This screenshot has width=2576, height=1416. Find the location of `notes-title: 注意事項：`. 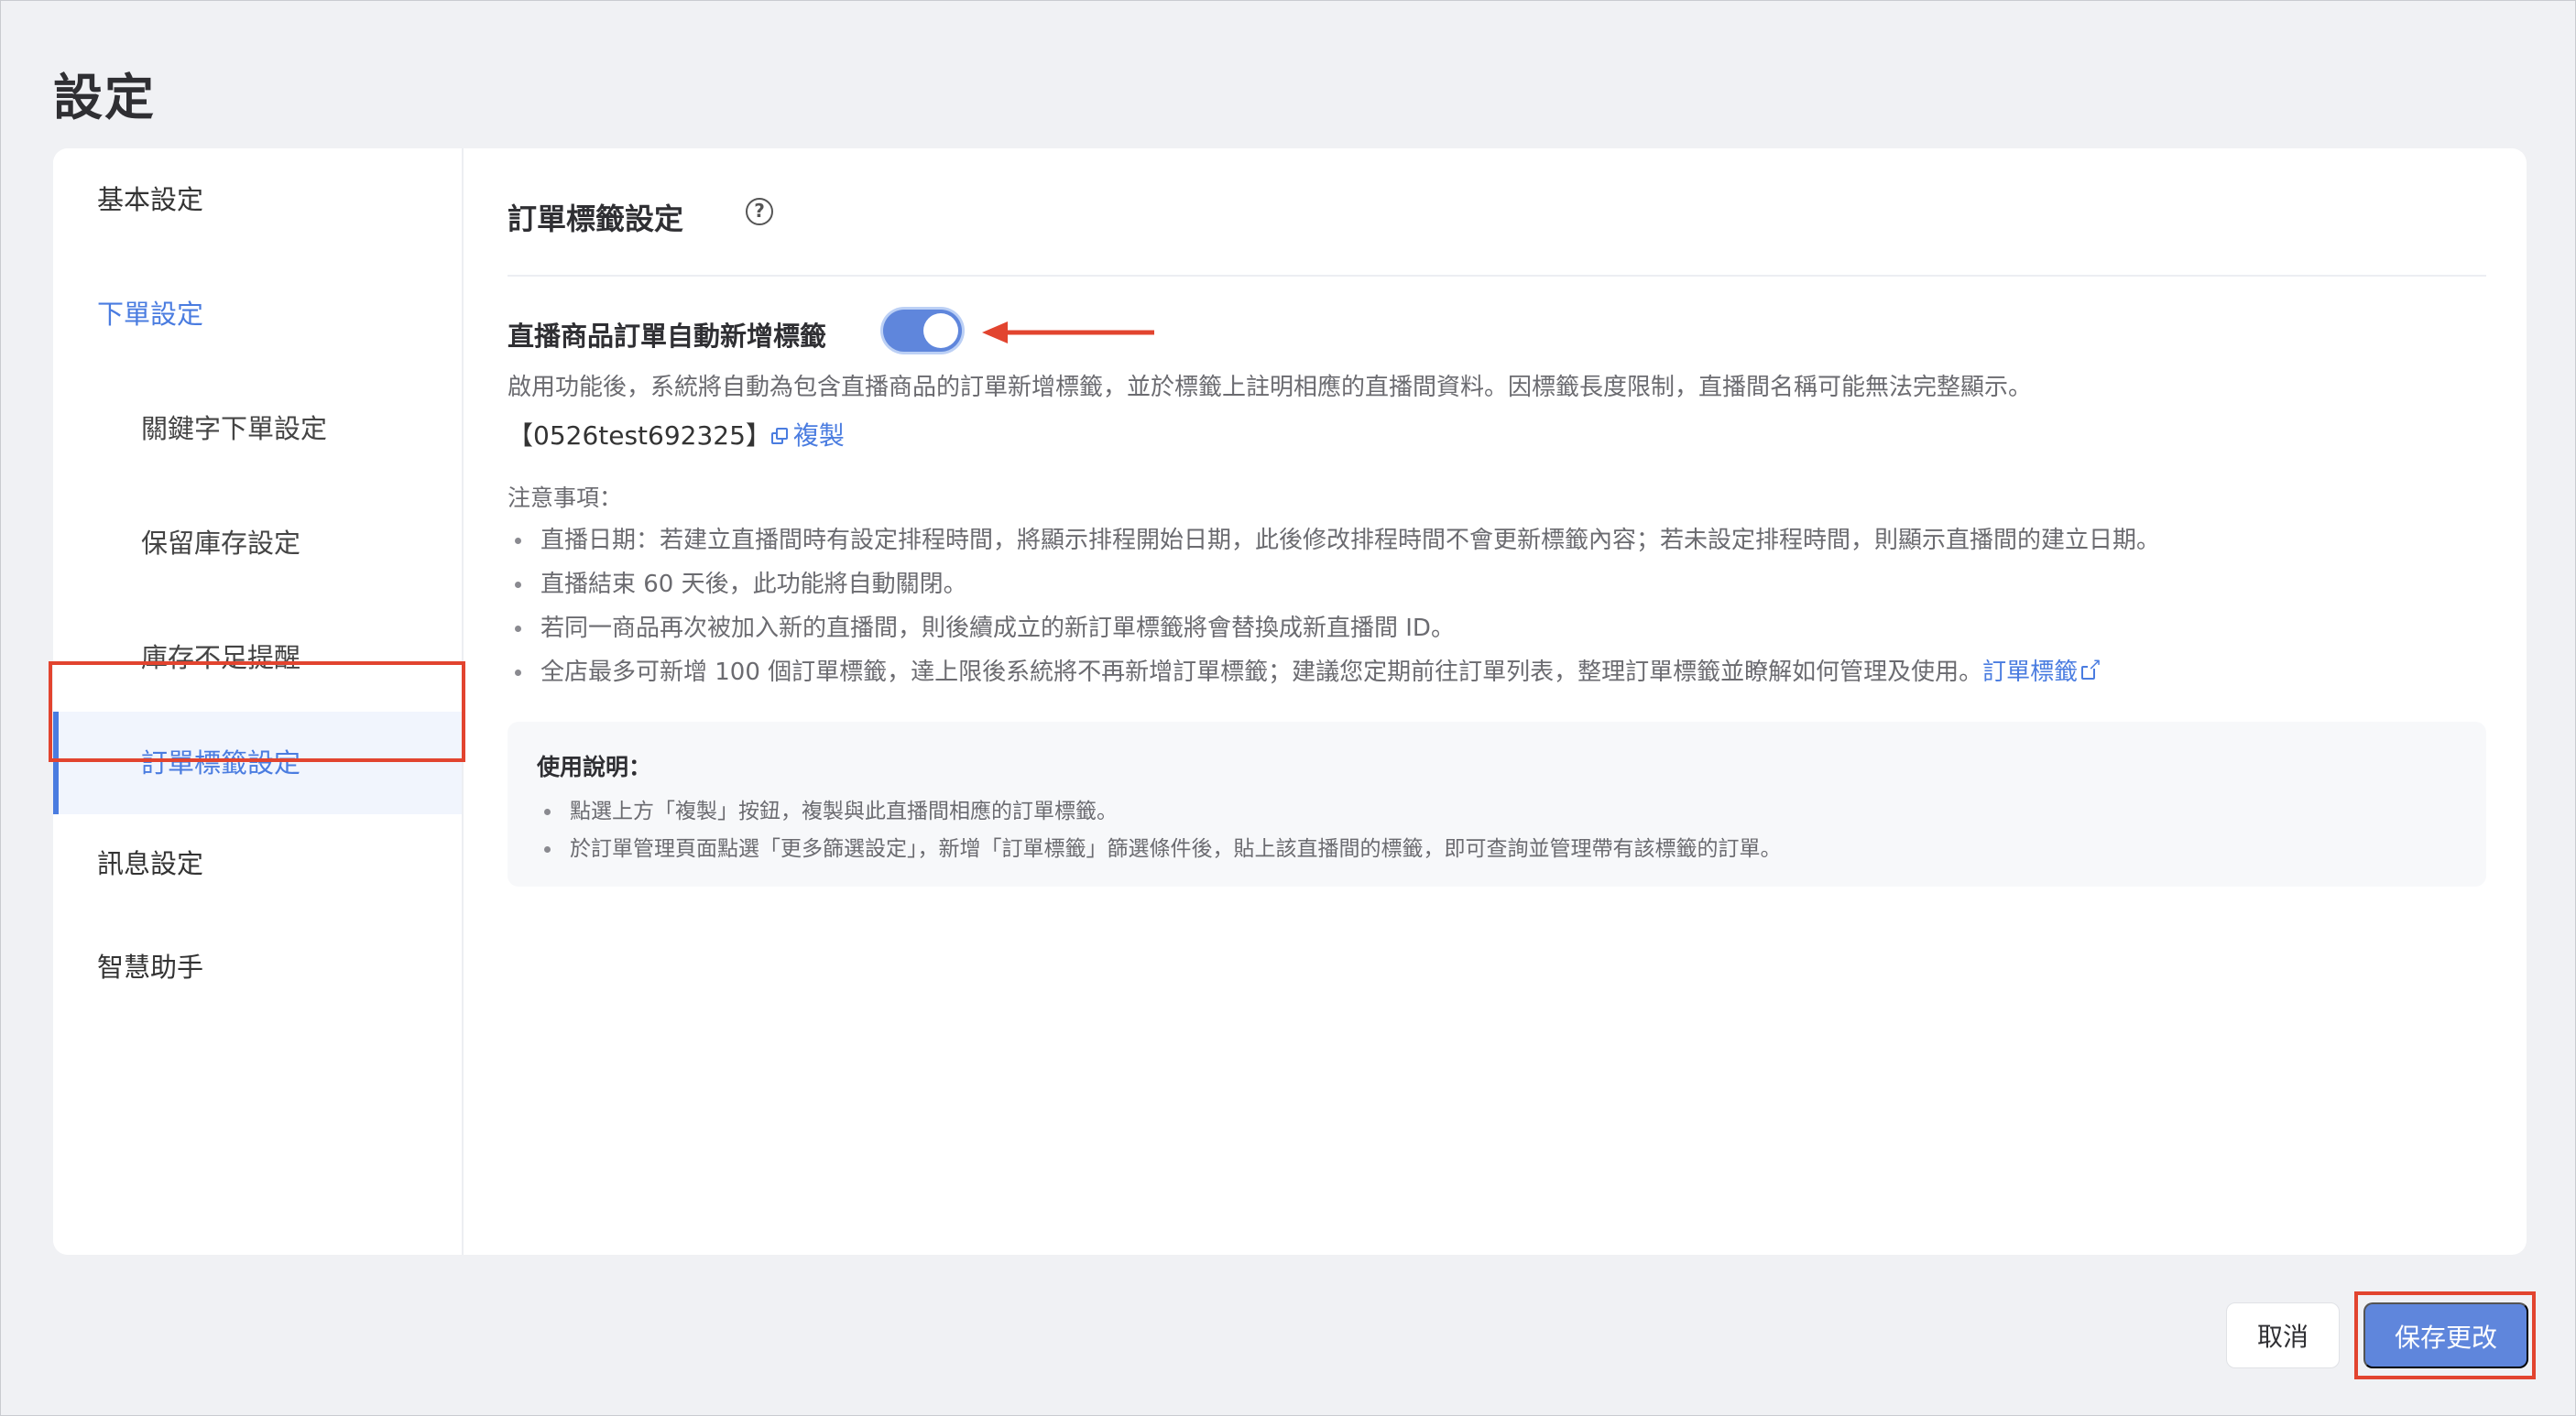

notes-title: 注意事項： is located at coordinates (566, 498).